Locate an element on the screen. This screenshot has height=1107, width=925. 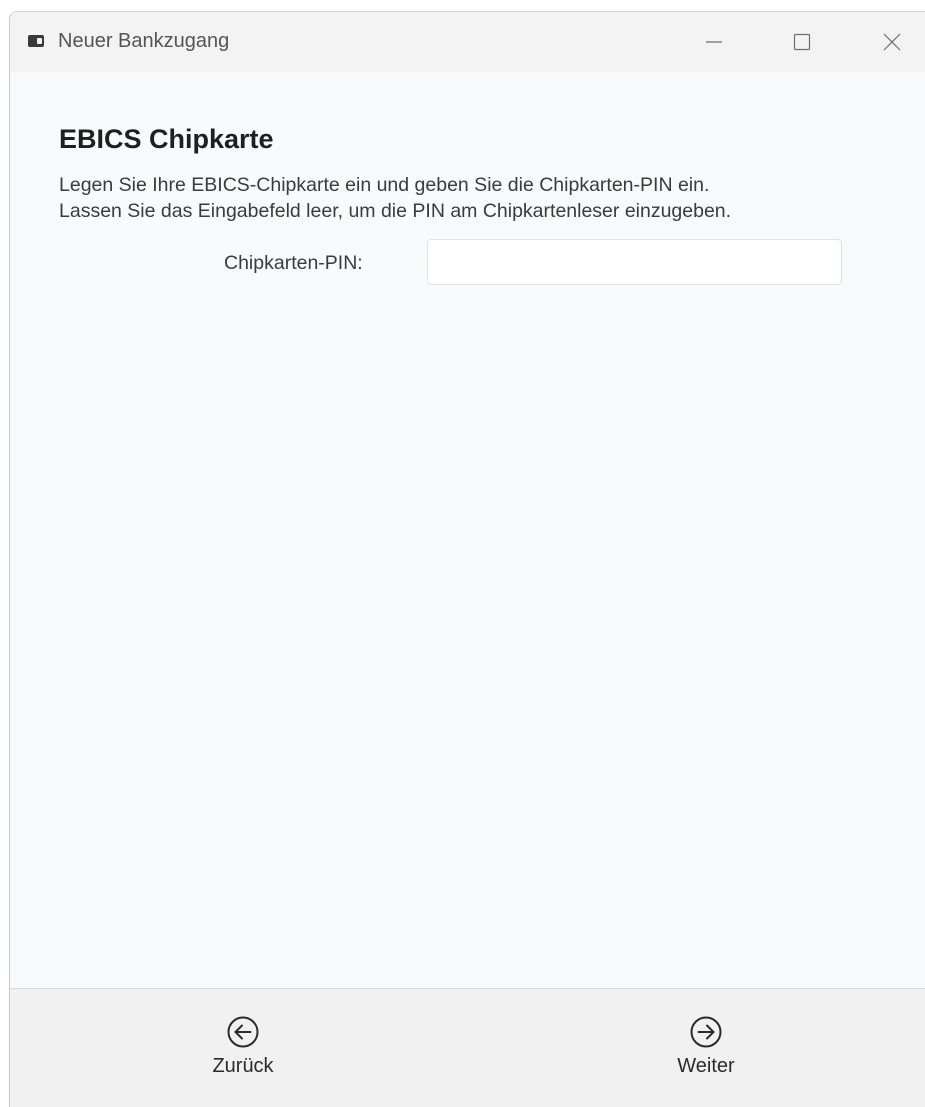
minimize-button is located at coordinates (714, 42).